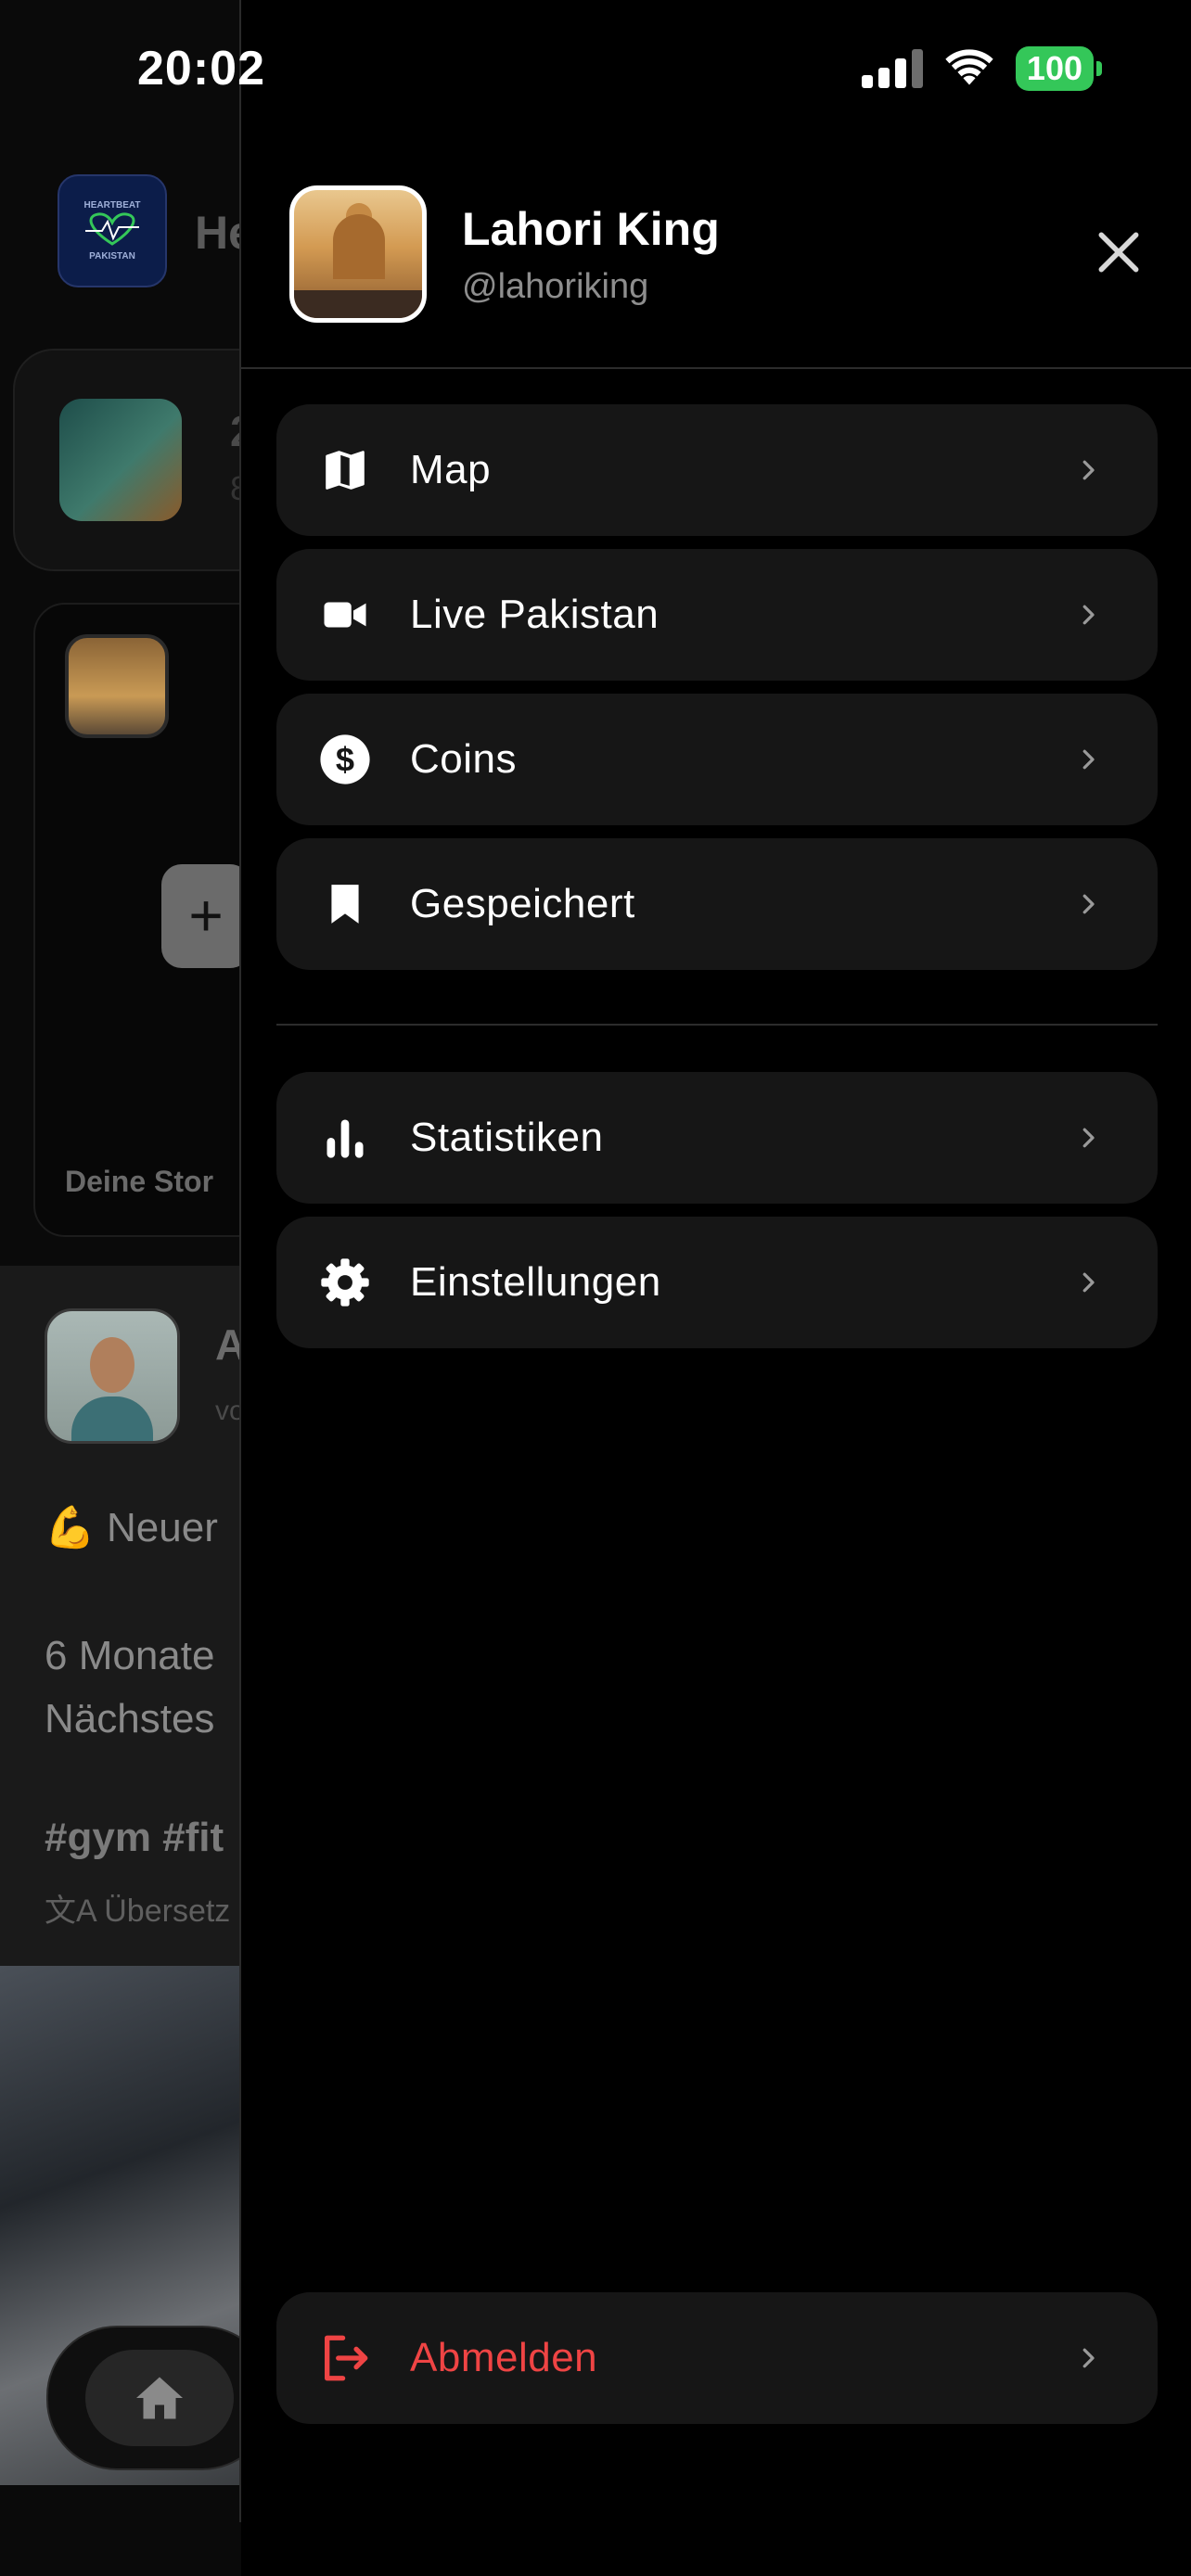 Image resolution: width=1191 pixels, height=2576 pixels. What do you see at coordinates (134, 1838) in the screenshot?
I see `post-tags: #gym #fit` at bounding box center [134, 1838].